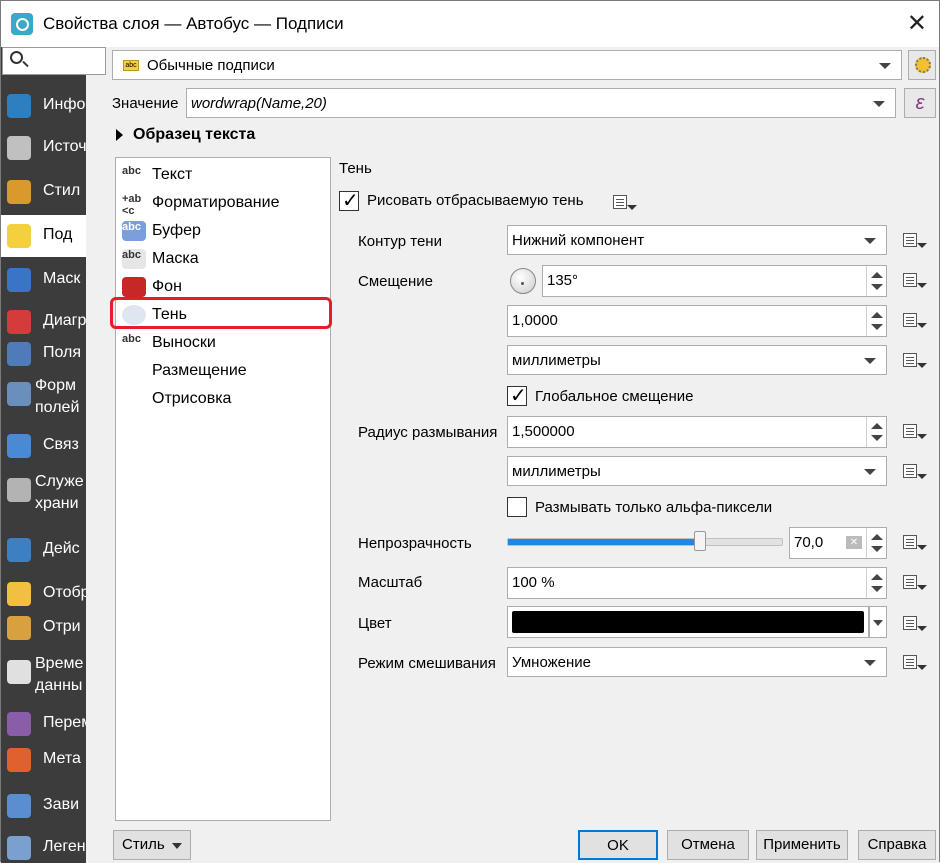 This screenshot has height=863, width=940. Describe the element at coordinates (43, 446) in the screenshot. I see `sidebar-item-8: Связ` at that location.